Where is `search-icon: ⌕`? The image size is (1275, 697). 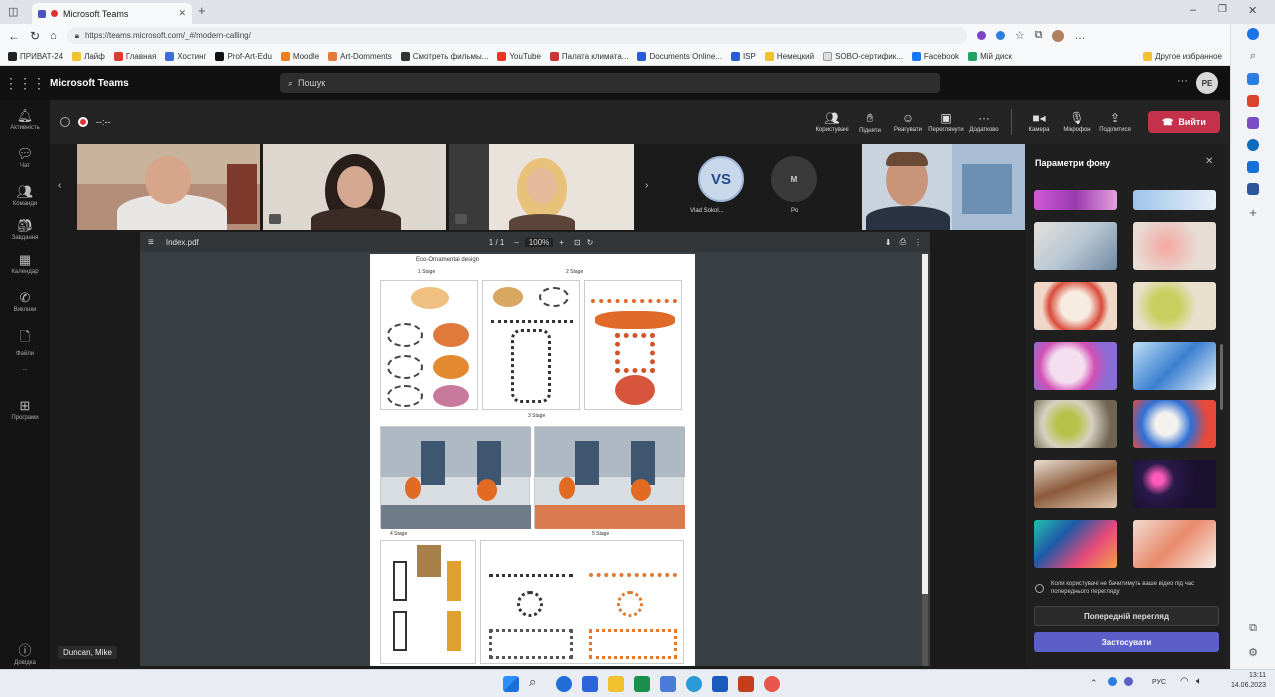
search-icon: ⌕ is located at coordinates (532, 682).